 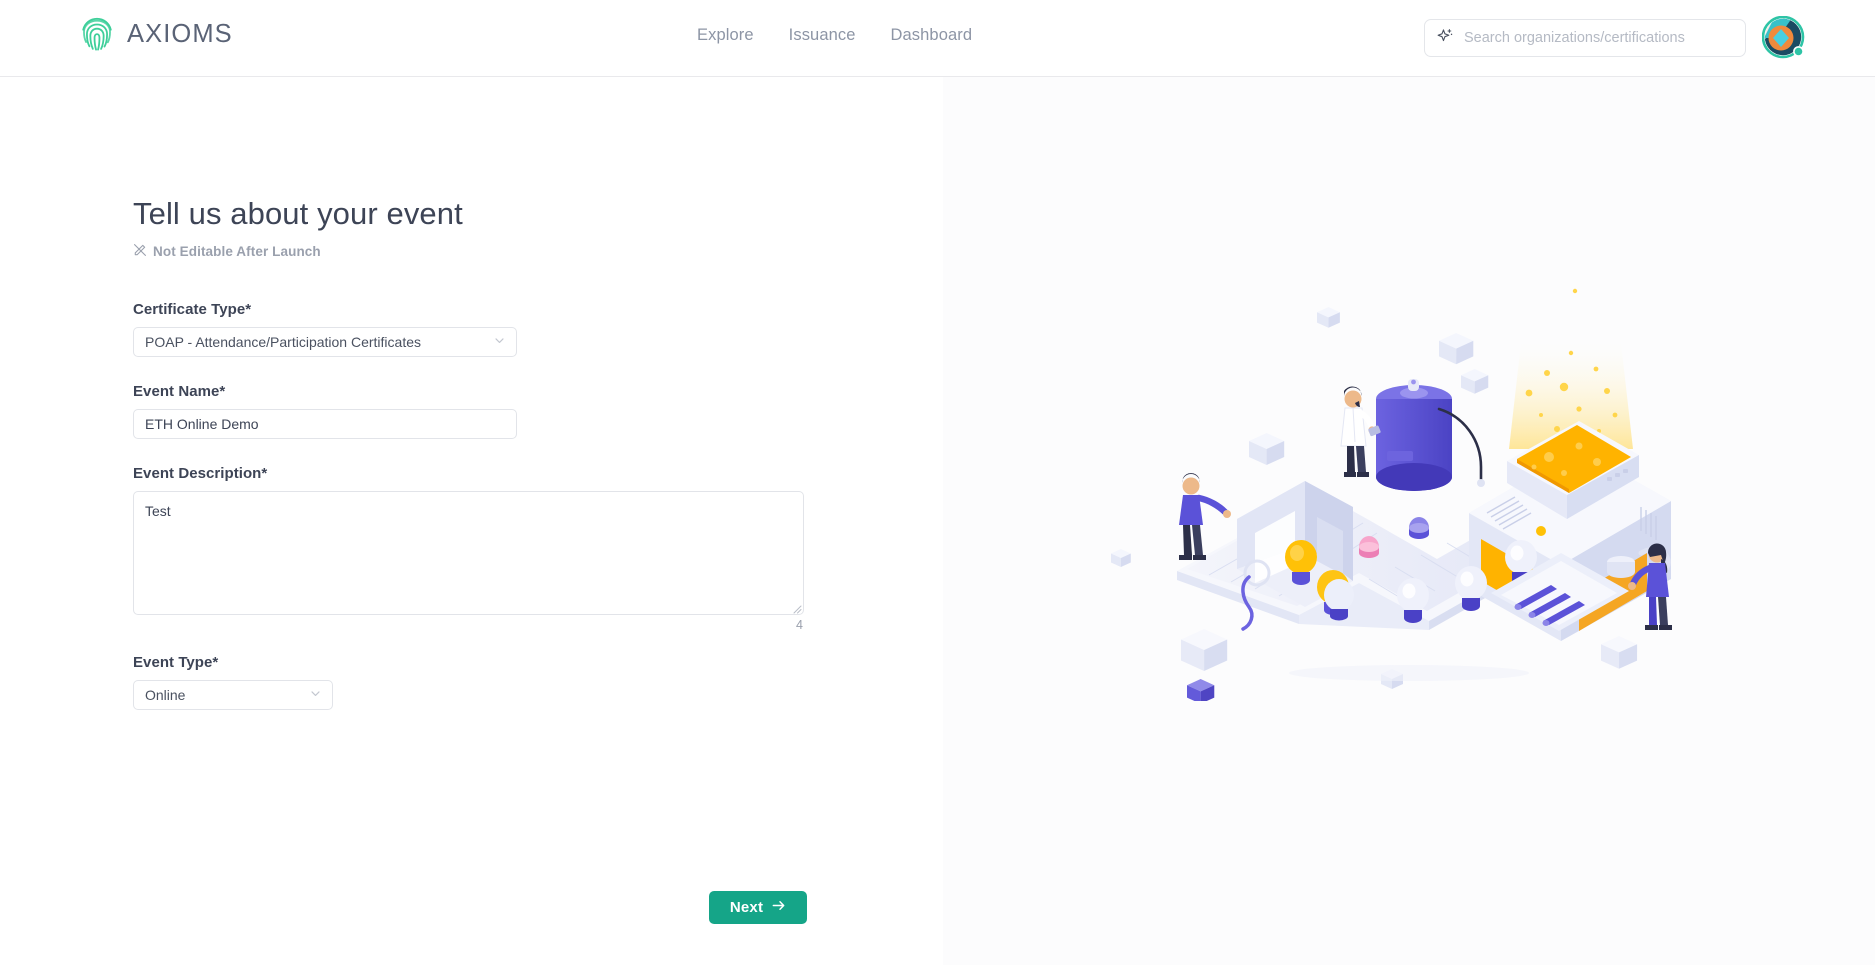 What do you see at coordinates (799, 625) in the screenshot?
I see `character-count: 4` at bounding box center [799, 625].